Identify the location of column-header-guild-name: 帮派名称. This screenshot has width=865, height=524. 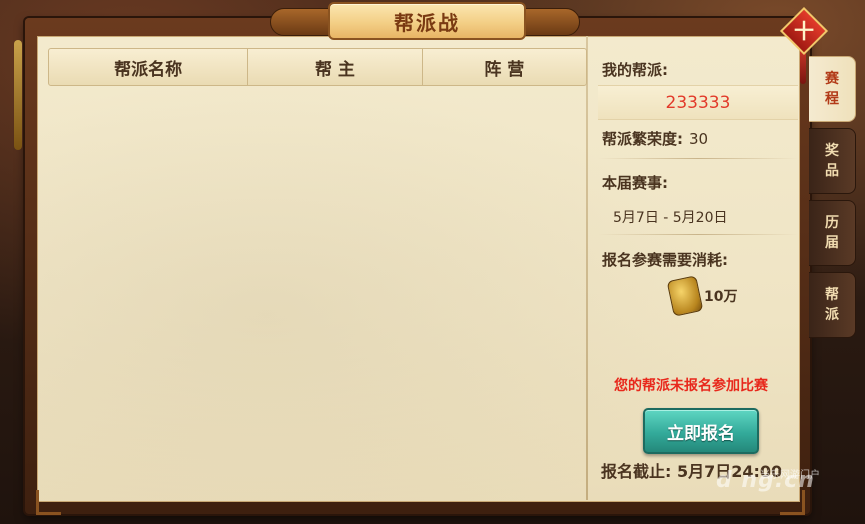
(149, 67).